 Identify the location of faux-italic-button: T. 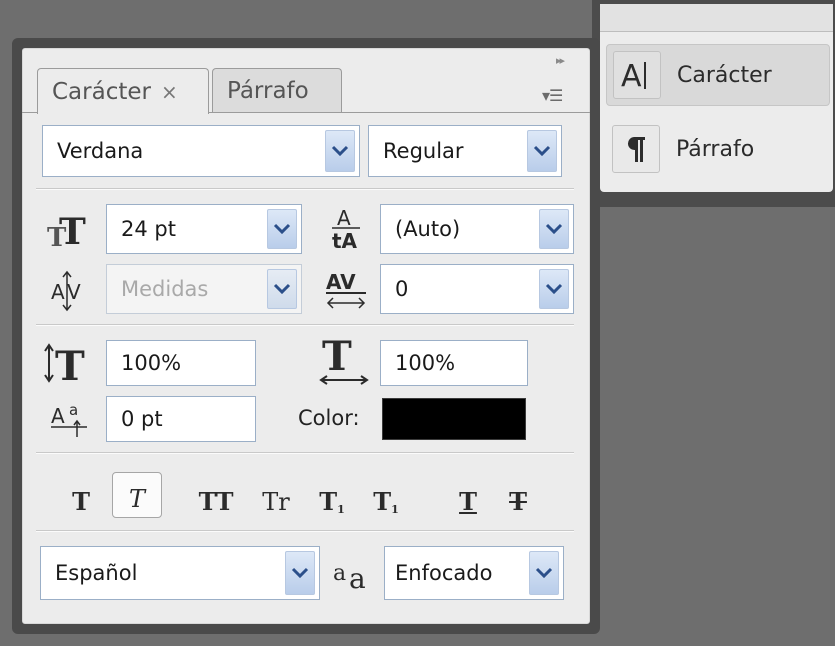
(137, 495).